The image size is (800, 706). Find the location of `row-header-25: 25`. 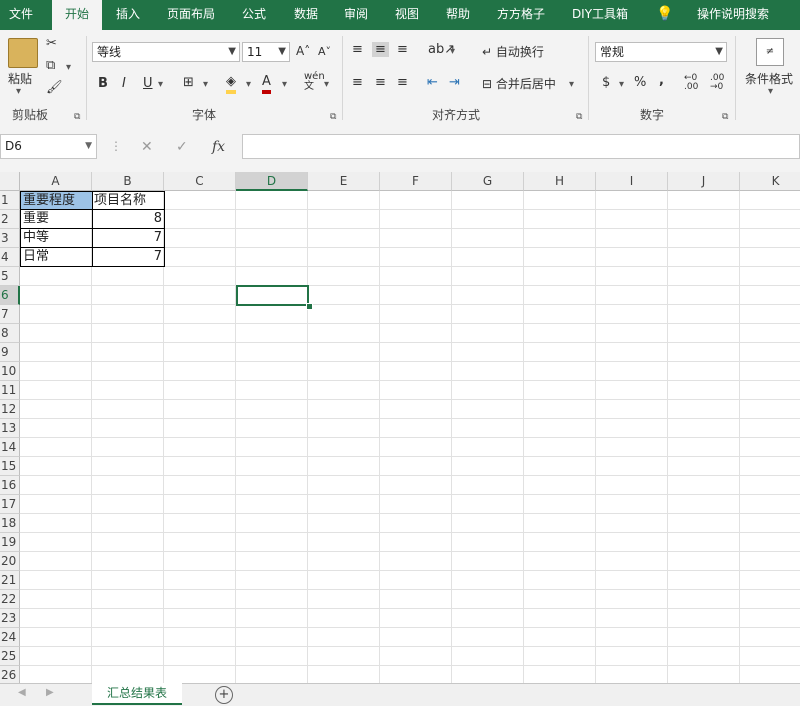

row-header-25: 25 is located at coordinates (10, 656).